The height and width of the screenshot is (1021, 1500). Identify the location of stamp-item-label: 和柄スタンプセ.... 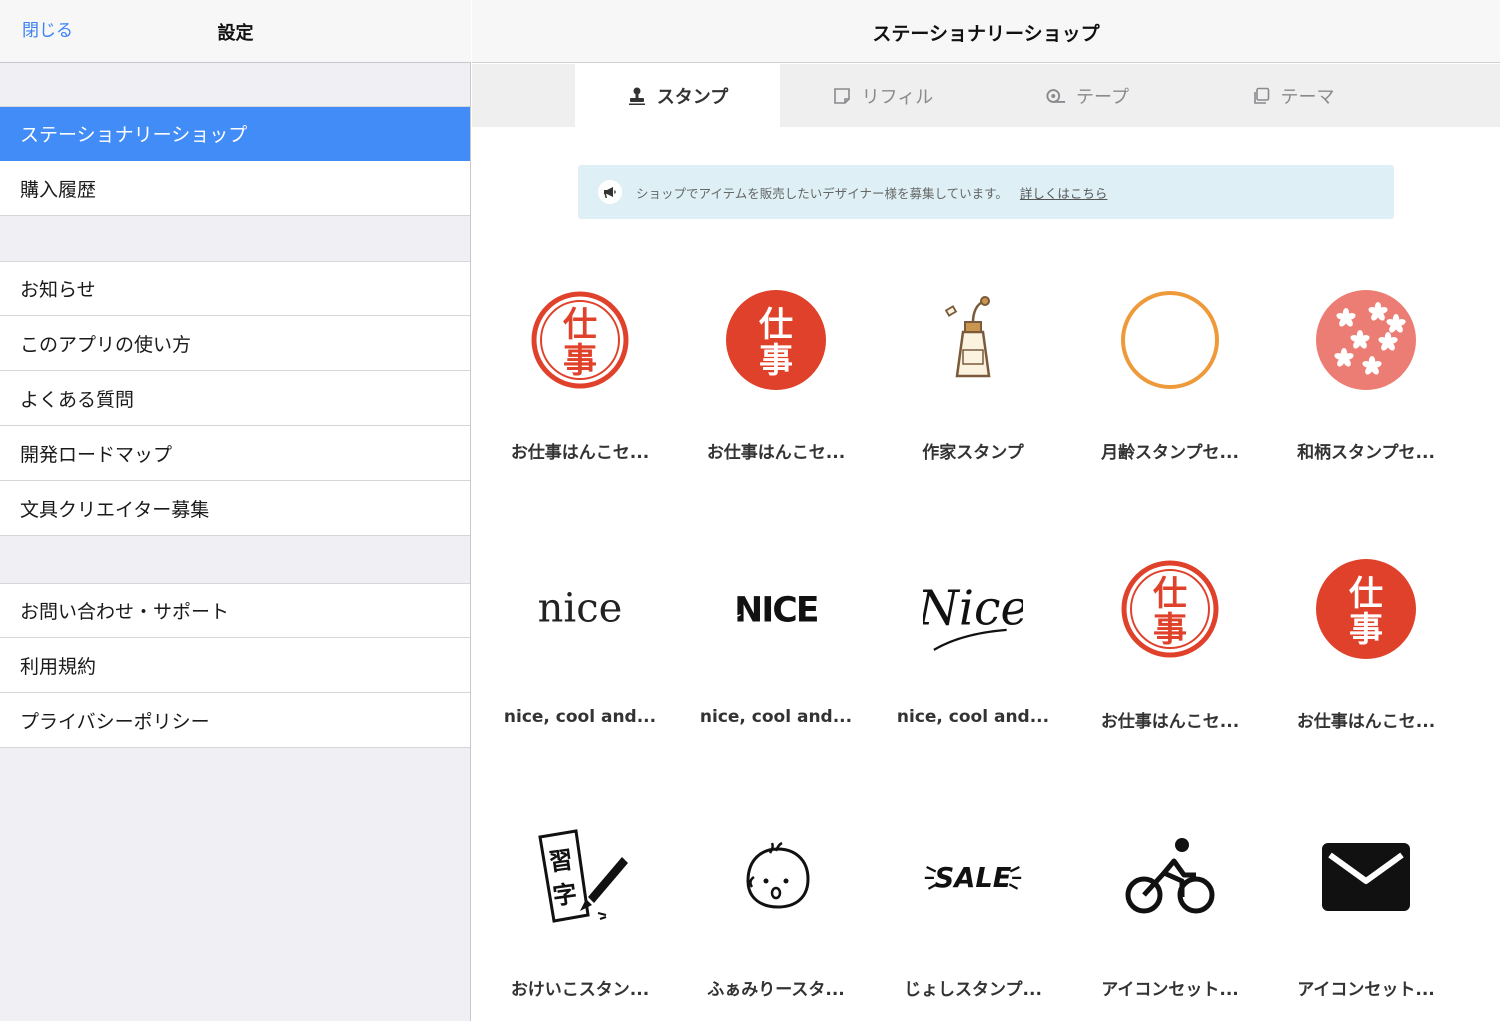
(1366, 453).